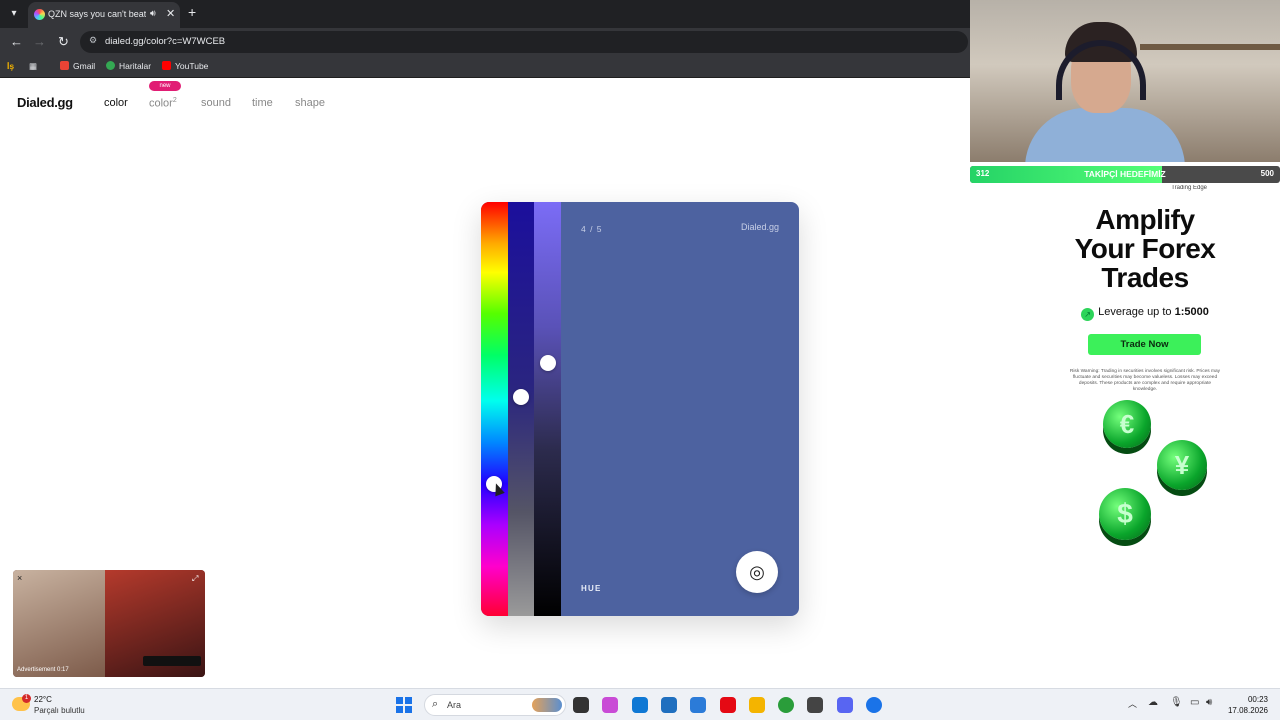  I want to click on app-store-badges, so click(172, 661).